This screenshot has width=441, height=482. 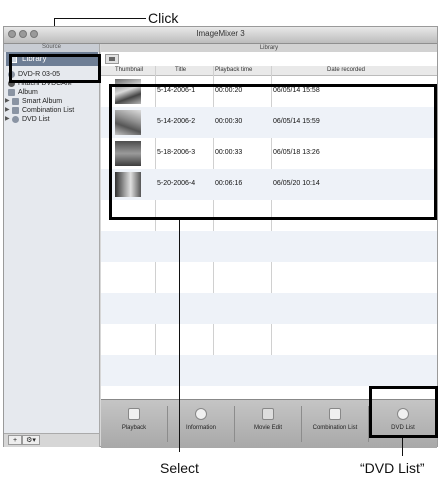 What do you see at coordinates (134, 414) in the screenshot?
I see `playback-icon` at bounding box center [134, 414].